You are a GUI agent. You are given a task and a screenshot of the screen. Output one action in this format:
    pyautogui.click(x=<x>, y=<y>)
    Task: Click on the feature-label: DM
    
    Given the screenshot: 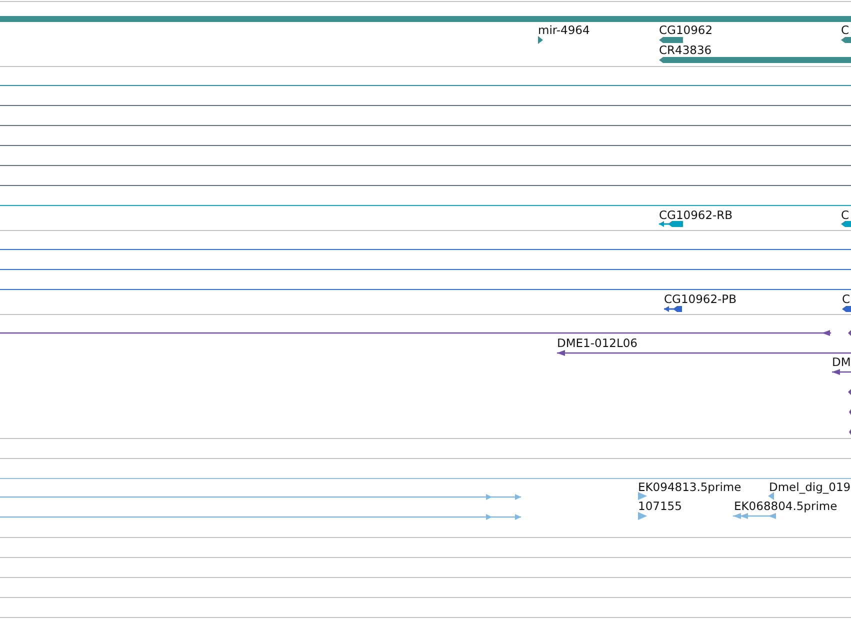 What is the action you would take?
    pyautogui.click(x=841, y=362)
    